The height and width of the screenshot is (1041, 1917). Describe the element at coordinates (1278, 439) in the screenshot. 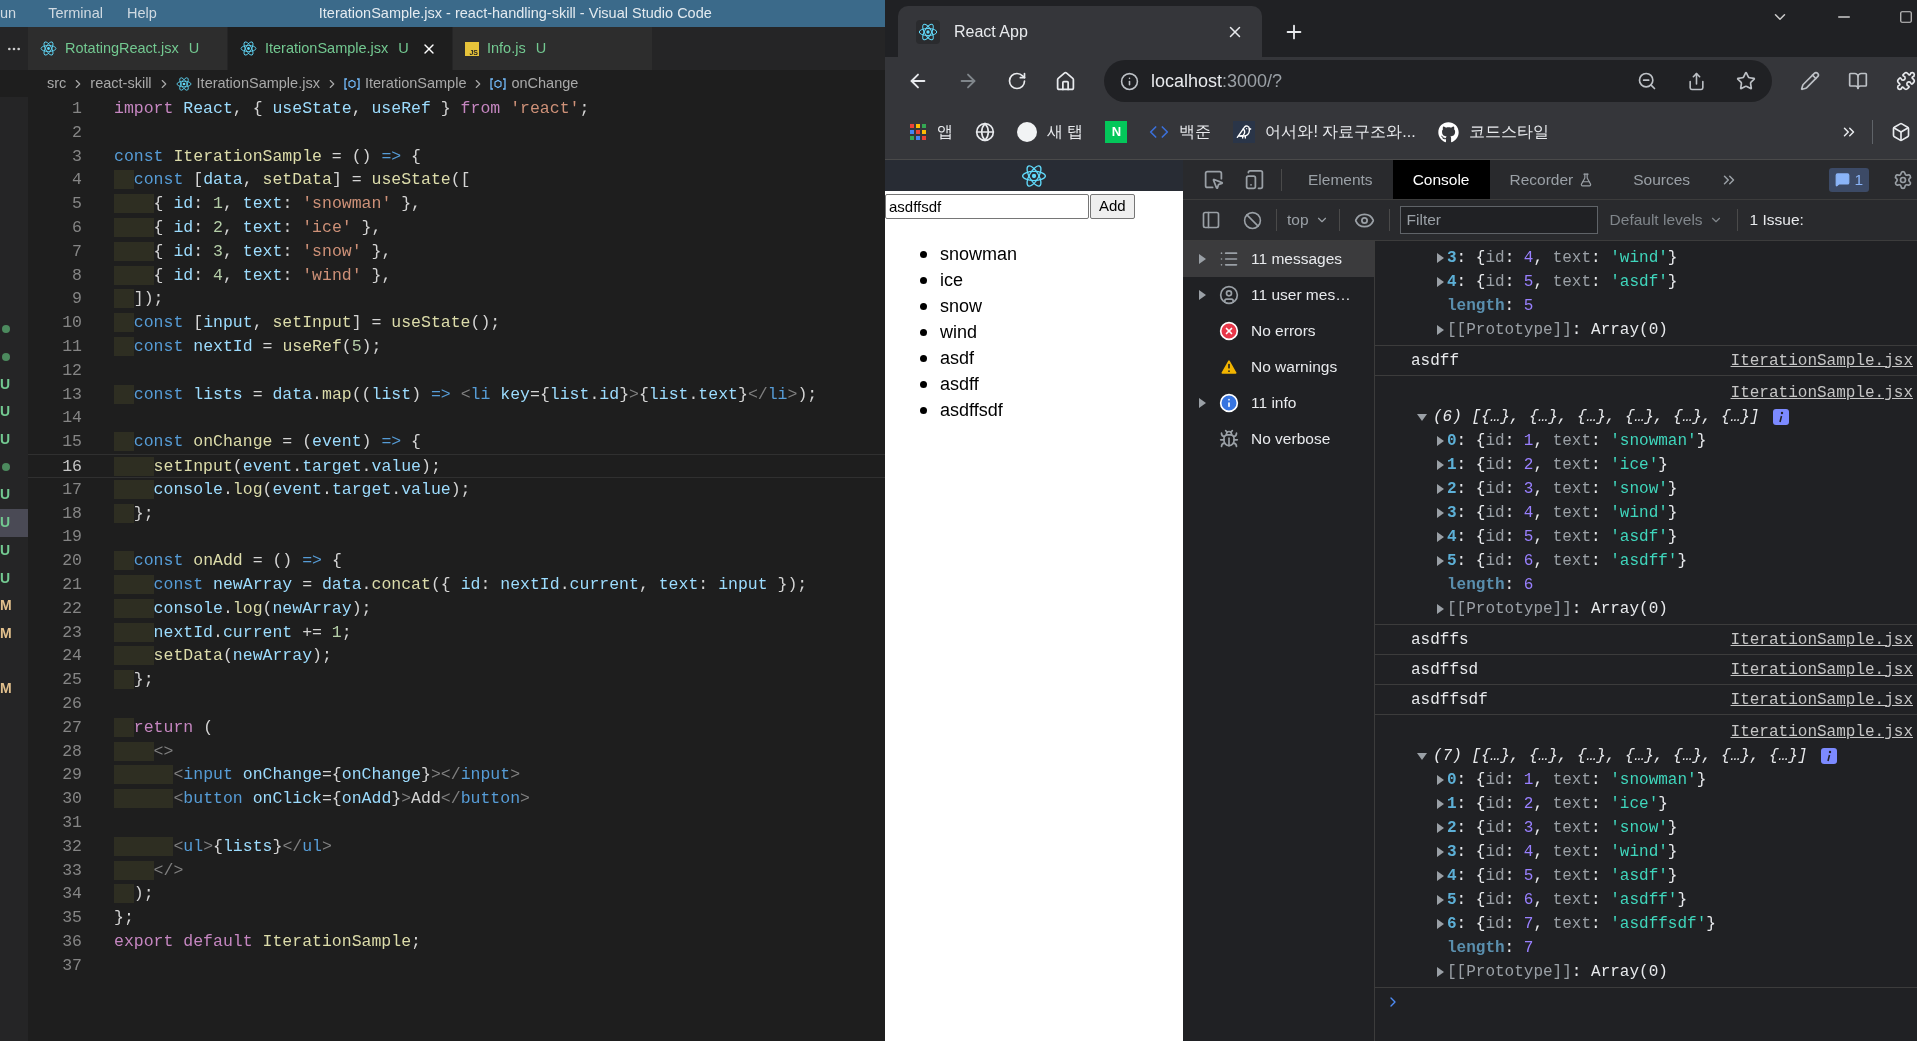

I see `sidebar-item: No verbose` at that location.